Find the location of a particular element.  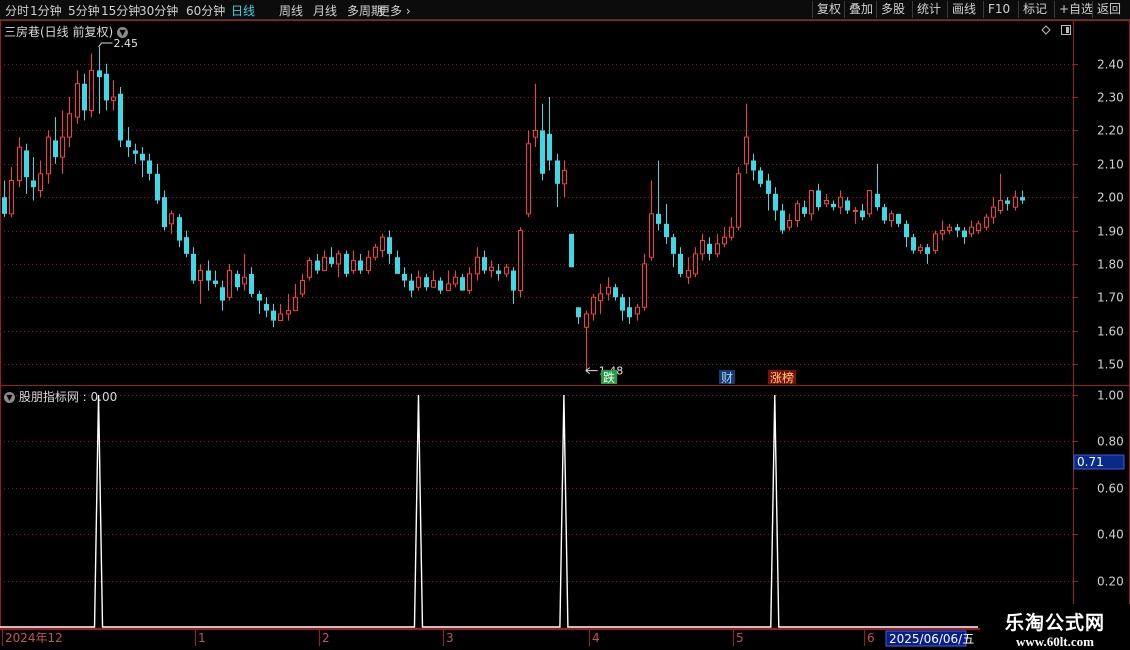

price-axis-label: 2.00 is located at coordinates (1110, 198).